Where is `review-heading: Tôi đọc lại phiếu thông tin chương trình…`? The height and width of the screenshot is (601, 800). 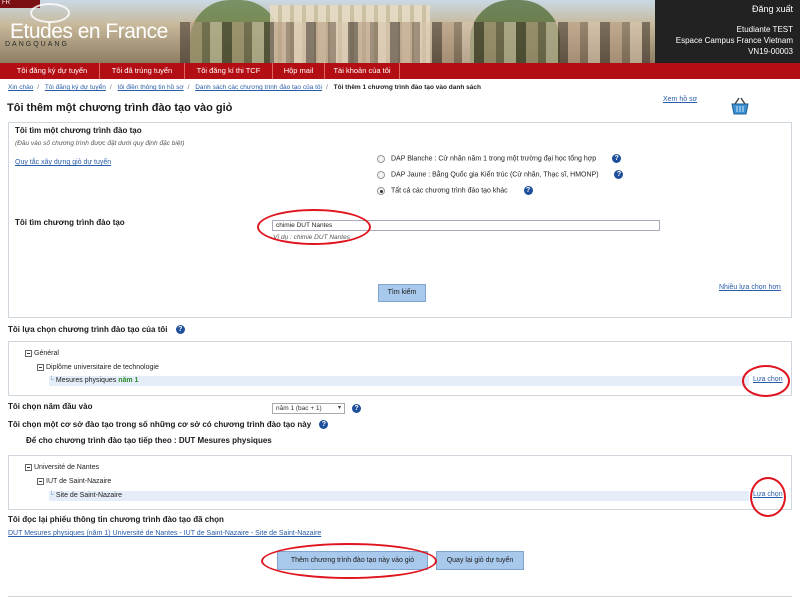
review-heading: Tôi đọc lại phiếu thông tin chương trình… is located at coordinates (116, 519).